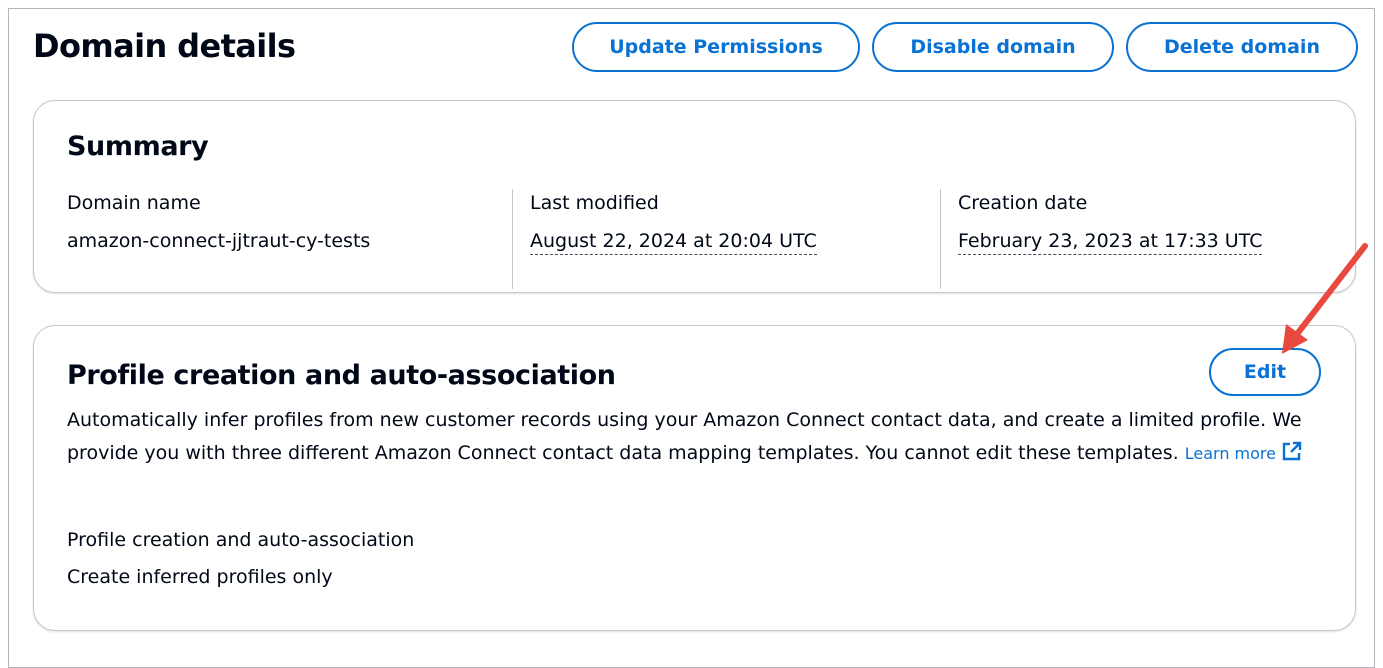  Describe the element at coordinates (134, 203) in the screenshot. I see `field-label: Domain name` at that location.